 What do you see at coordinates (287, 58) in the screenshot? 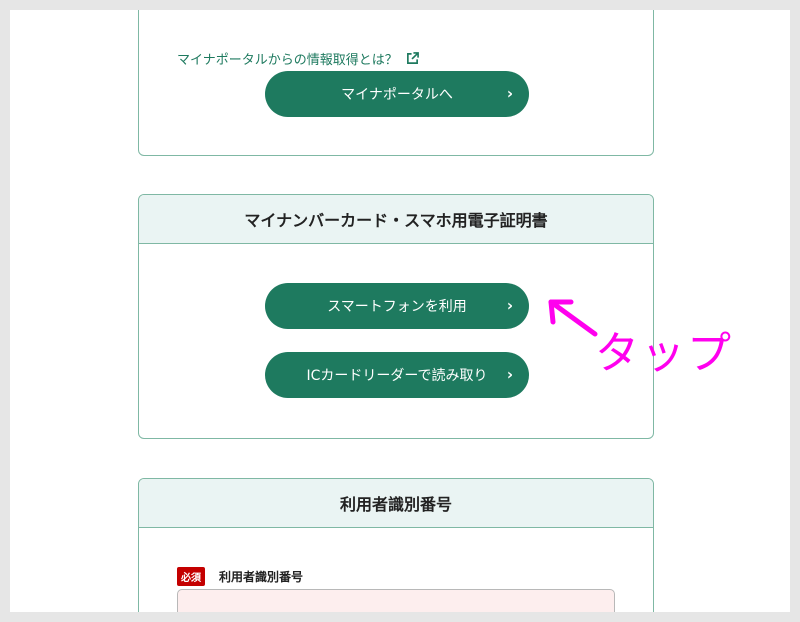
I see `portal-info-link-text: マイナポータルからの情報取得とは？` at bounding box center [287, 58].